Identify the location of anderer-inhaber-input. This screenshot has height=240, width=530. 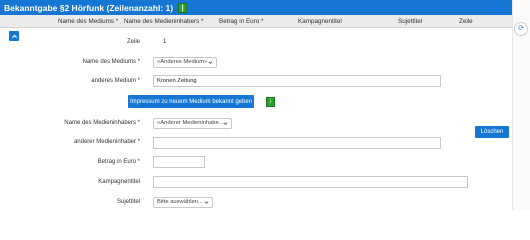
(297, 143).